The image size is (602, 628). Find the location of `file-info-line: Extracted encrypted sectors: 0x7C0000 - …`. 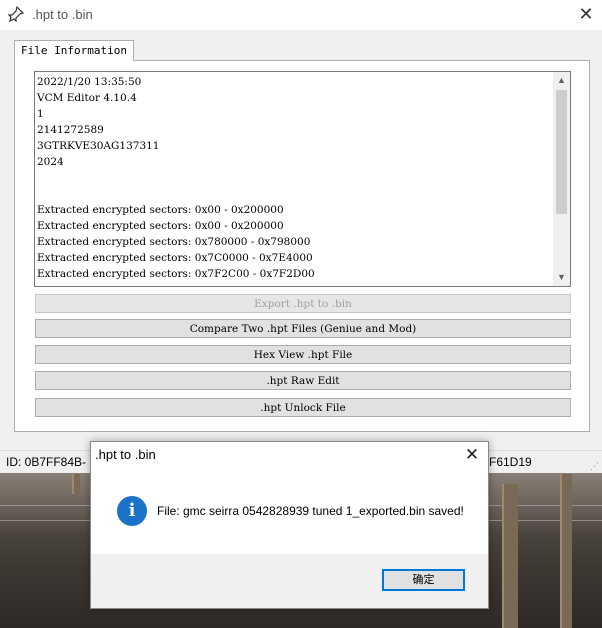

file-info-line: Extracted encrypted sectors: 0x7C0000 - … is located at coordinates (175, 258).